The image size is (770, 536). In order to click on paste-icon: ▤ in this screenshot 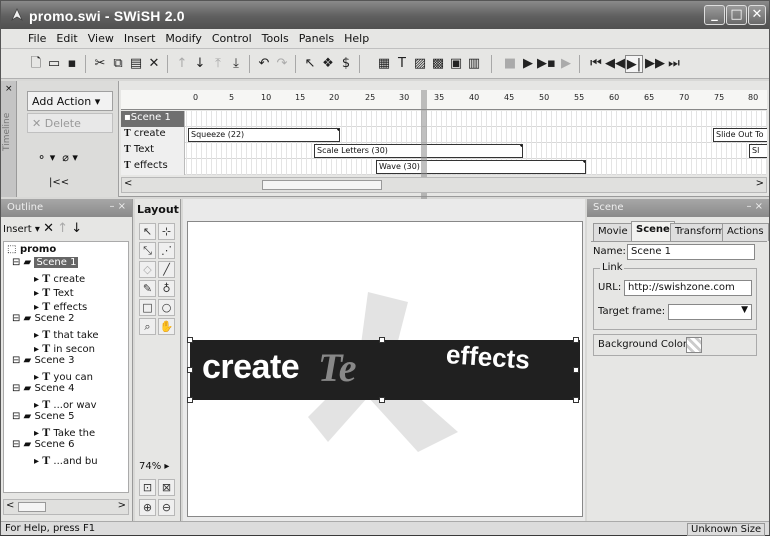, I will do `click(136, 64)`.